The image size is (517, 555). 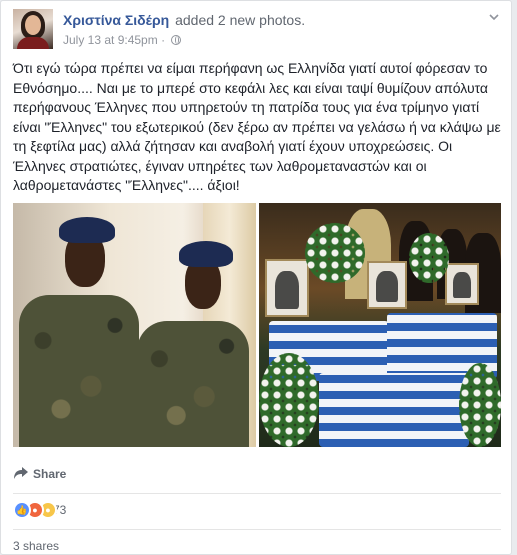 What do you see at coordinates (494, 18) in the screenshot?
I see `chevron-down-icon` at bounding box center [494, 18].